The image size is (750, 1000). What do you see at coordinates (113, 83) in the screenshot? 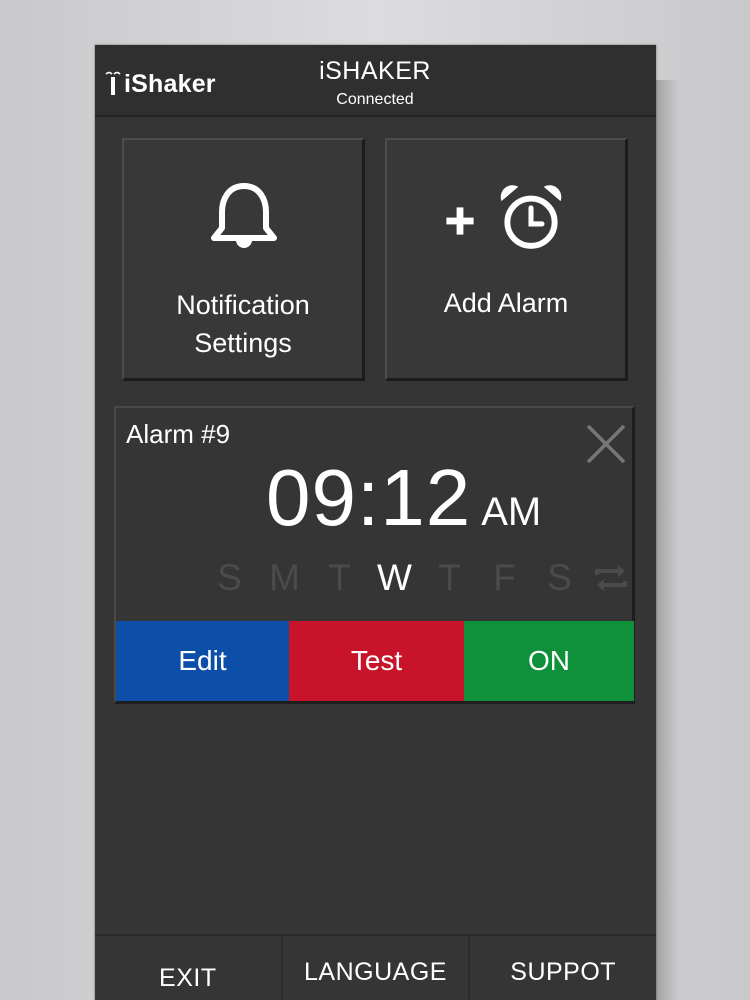
I see `shaker-logo-icon` at bounding box center [113, 83].